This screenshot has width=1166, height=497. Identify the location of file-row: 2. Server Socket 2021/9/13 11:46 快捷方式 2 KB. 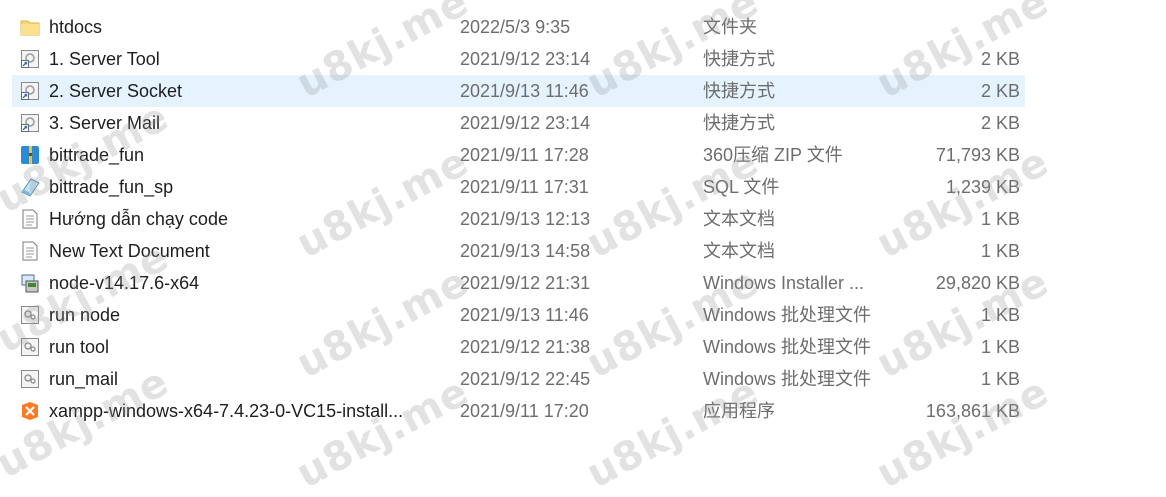
(583, 91).